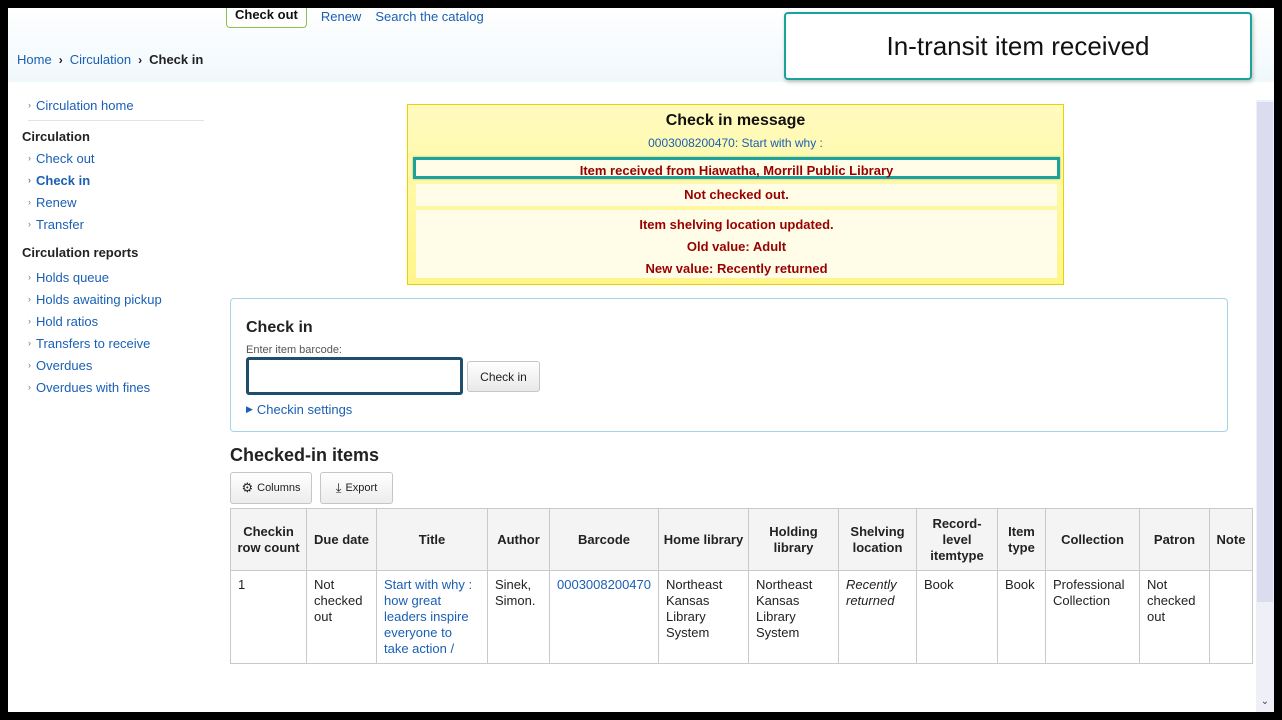 The width and height of the screenshot is (1282, 720). What do you see at coordinates (305, 455) in the screenshot?
I see `checked-in-items-title: Checked-in items` at bounding box center [305, 455].